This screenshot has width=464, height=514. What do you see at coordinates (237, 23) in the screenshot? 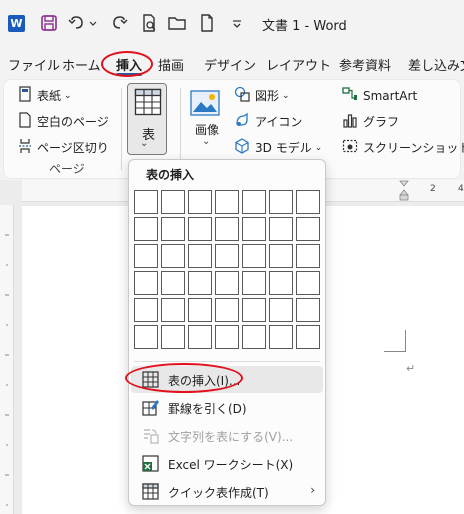
I see `customize-qat-icon` at bounding box center [237, 23].